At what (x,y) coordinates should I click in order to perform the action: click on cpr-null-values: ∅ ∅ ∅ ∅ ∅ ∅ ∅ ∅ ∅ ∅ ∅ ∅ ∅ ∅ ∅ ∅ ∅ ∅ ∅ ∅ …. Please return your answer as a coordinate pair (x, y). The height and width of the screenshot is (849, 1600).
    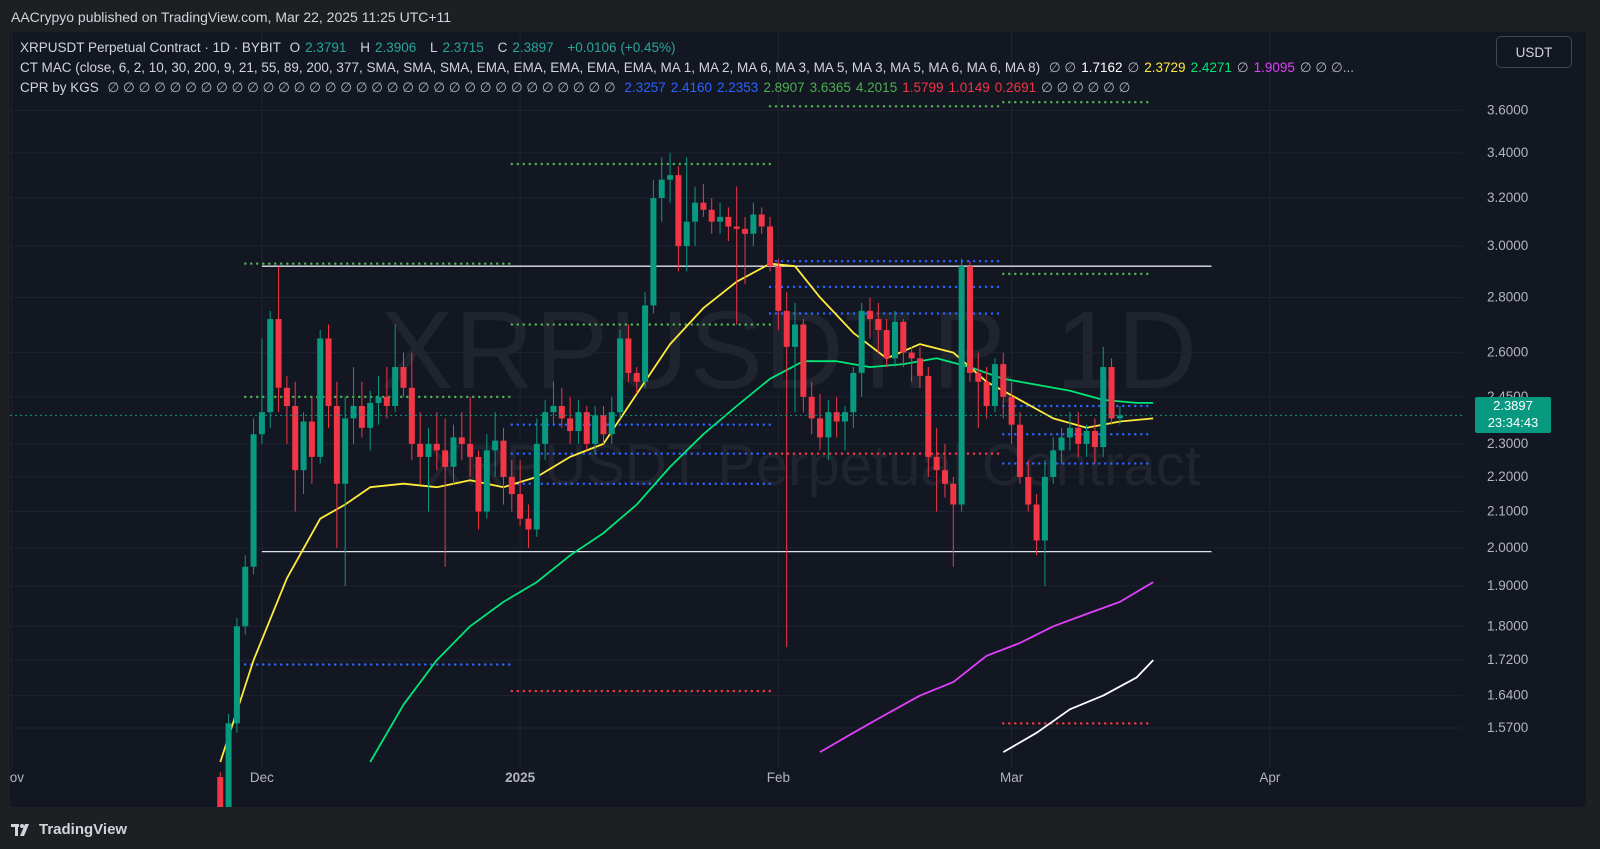
    Looking at the image, I should click on (361, 87).